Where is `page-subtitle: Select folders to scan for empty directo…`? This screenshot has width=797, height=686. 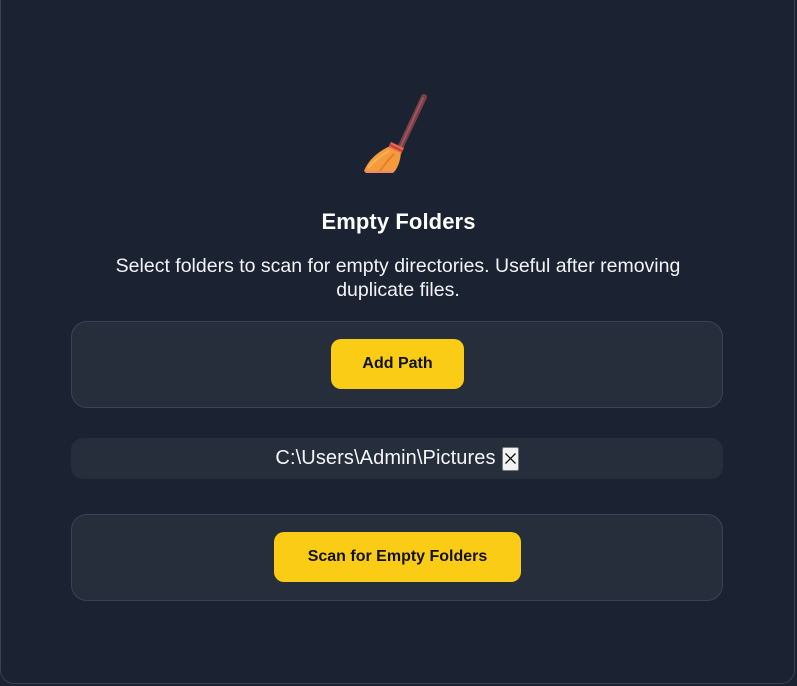 page-subtitle: Select folders to scan for empty directo… is located at coordinates (398, 278).